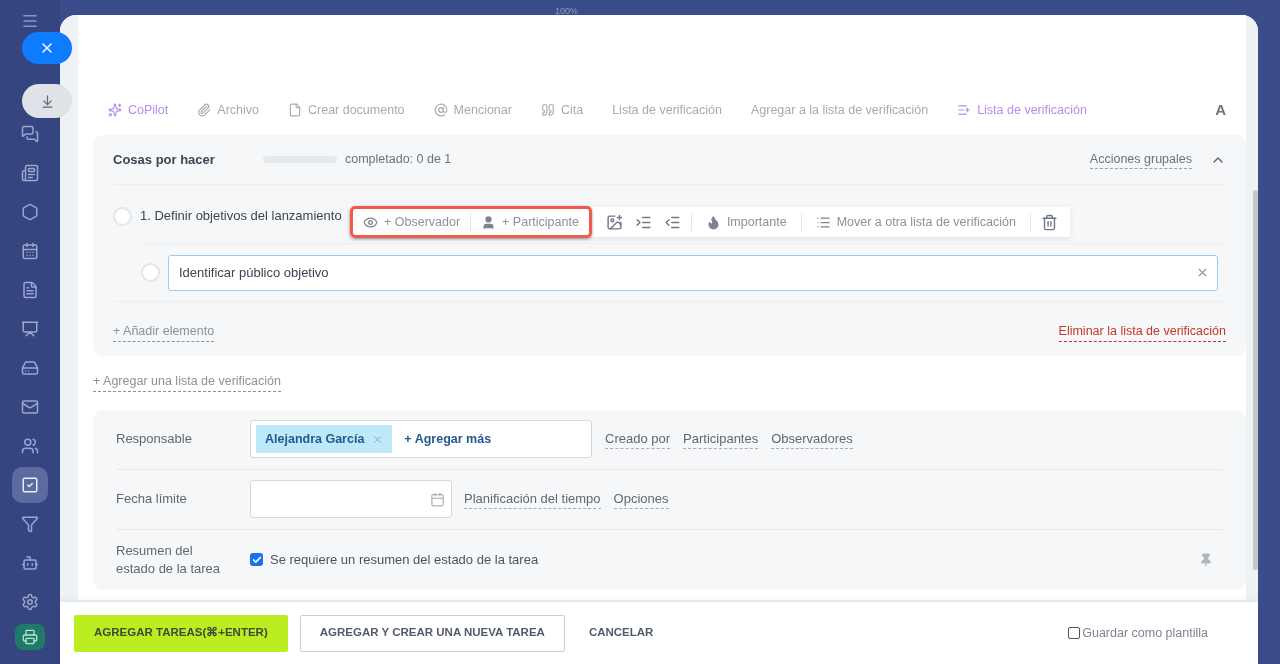  What do you see at coordinates (530, 222) in the screenshot?
I see `participant-button: + Participante` at bounding box center [530, 222].